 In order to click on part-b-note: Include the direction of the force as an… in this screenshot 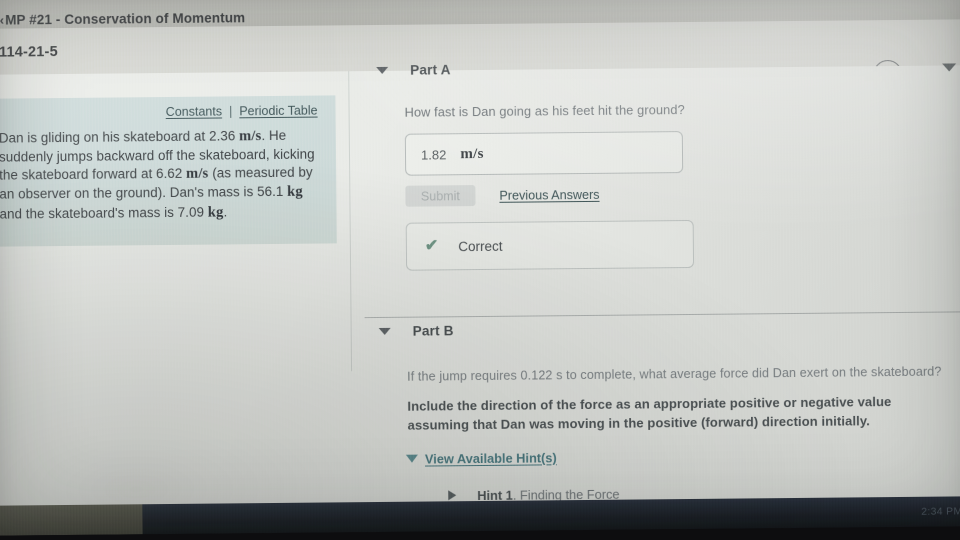, I will do `click(649, 413)`.